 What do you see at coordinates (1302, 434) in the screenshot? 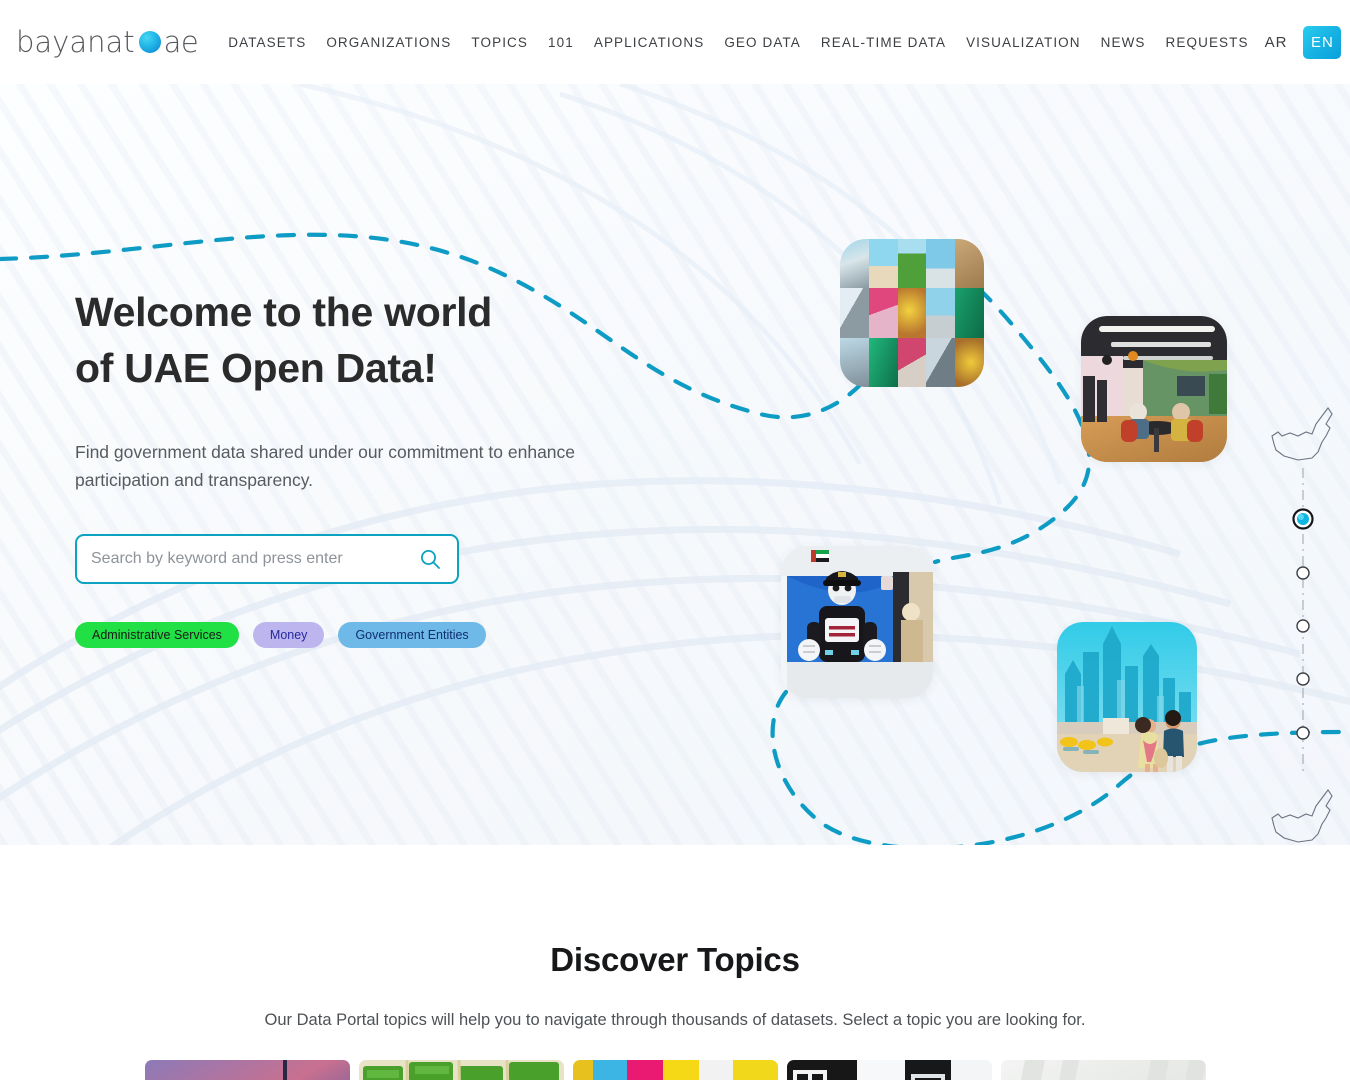
I see `uae-map-outline-top` at bounding box center [1302, 434].